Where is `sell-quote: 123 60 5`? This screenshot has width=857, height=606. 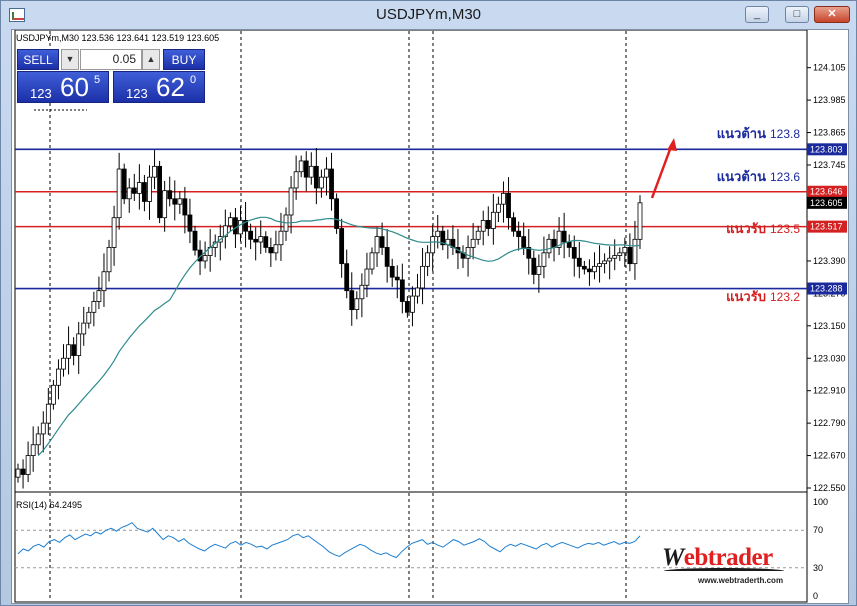
sell-quote: 123 60 5 is located at coordinates (63, 87).